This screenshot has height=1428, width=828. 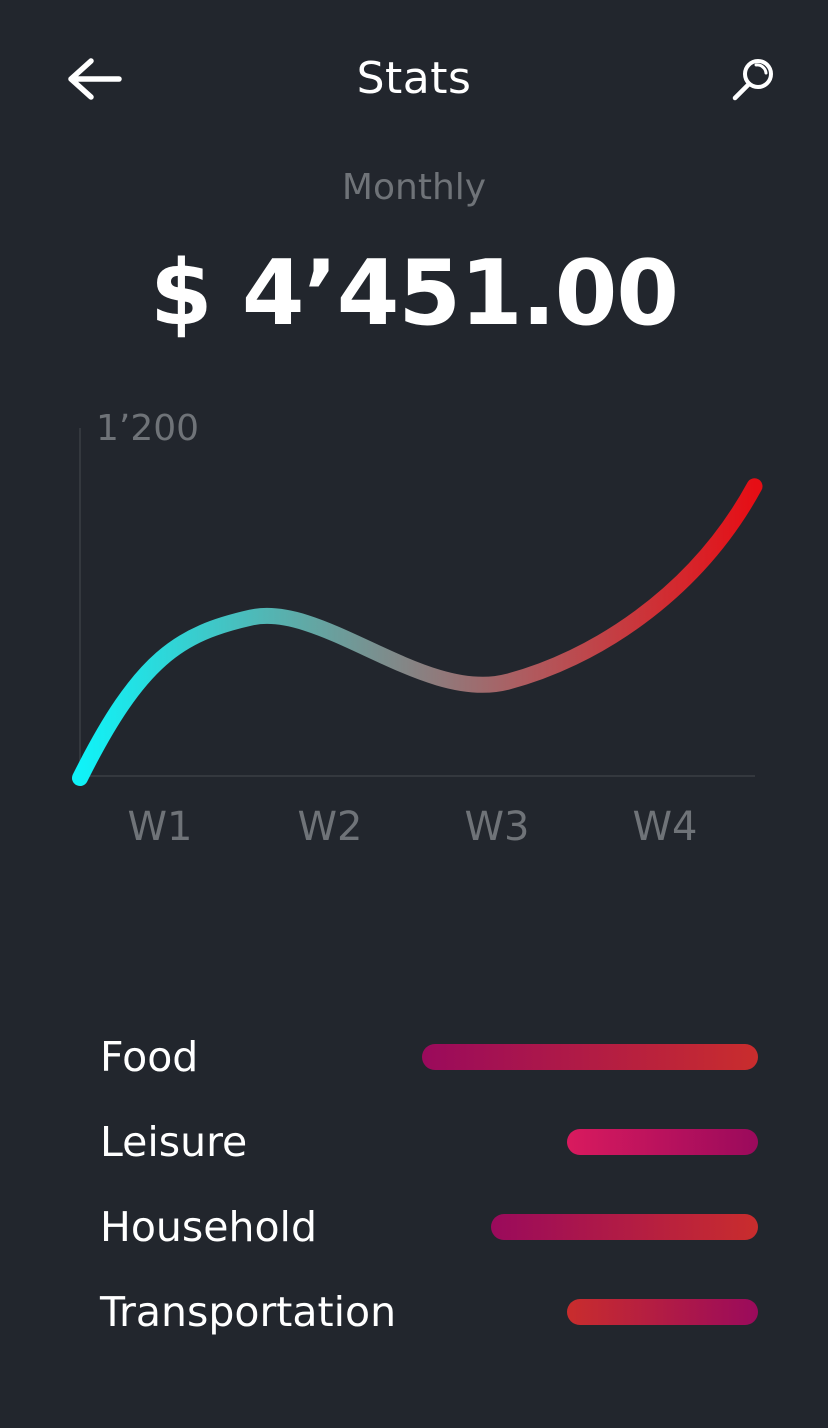 What do you see at coordinates (160, 827) in the screenshot?
I see `x-tick-label-w1: W1` at bounding box center [160, 827].